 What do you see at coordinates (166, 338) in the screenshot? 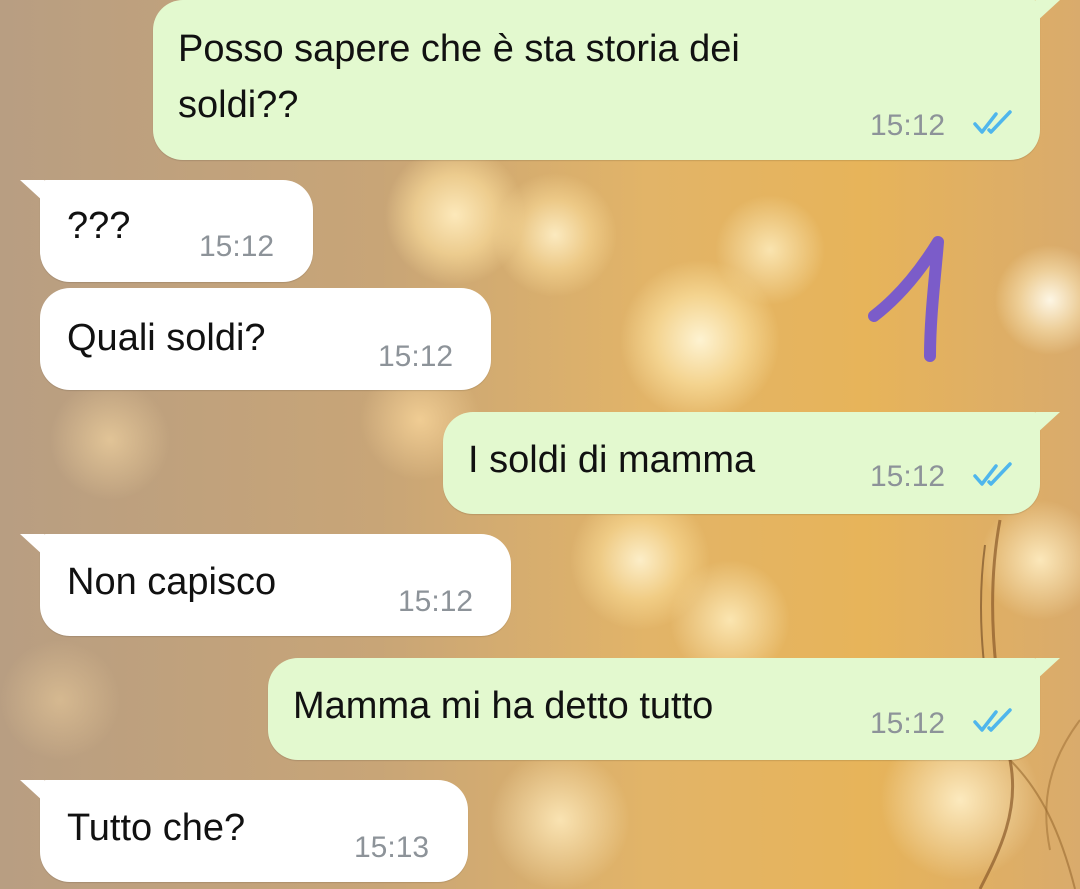
I see `message-text: Quali soldi?` at bounding box center [166, 338].